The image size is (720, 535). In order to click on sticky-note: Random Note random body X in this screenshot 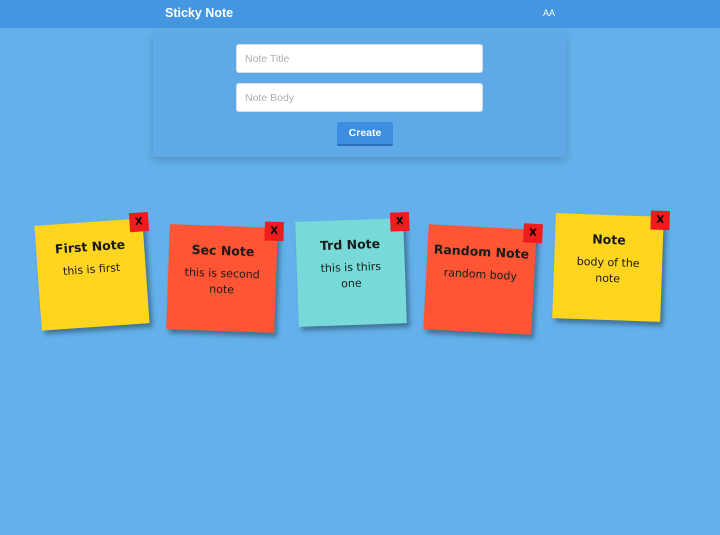, I will do `click(483, 279)`.